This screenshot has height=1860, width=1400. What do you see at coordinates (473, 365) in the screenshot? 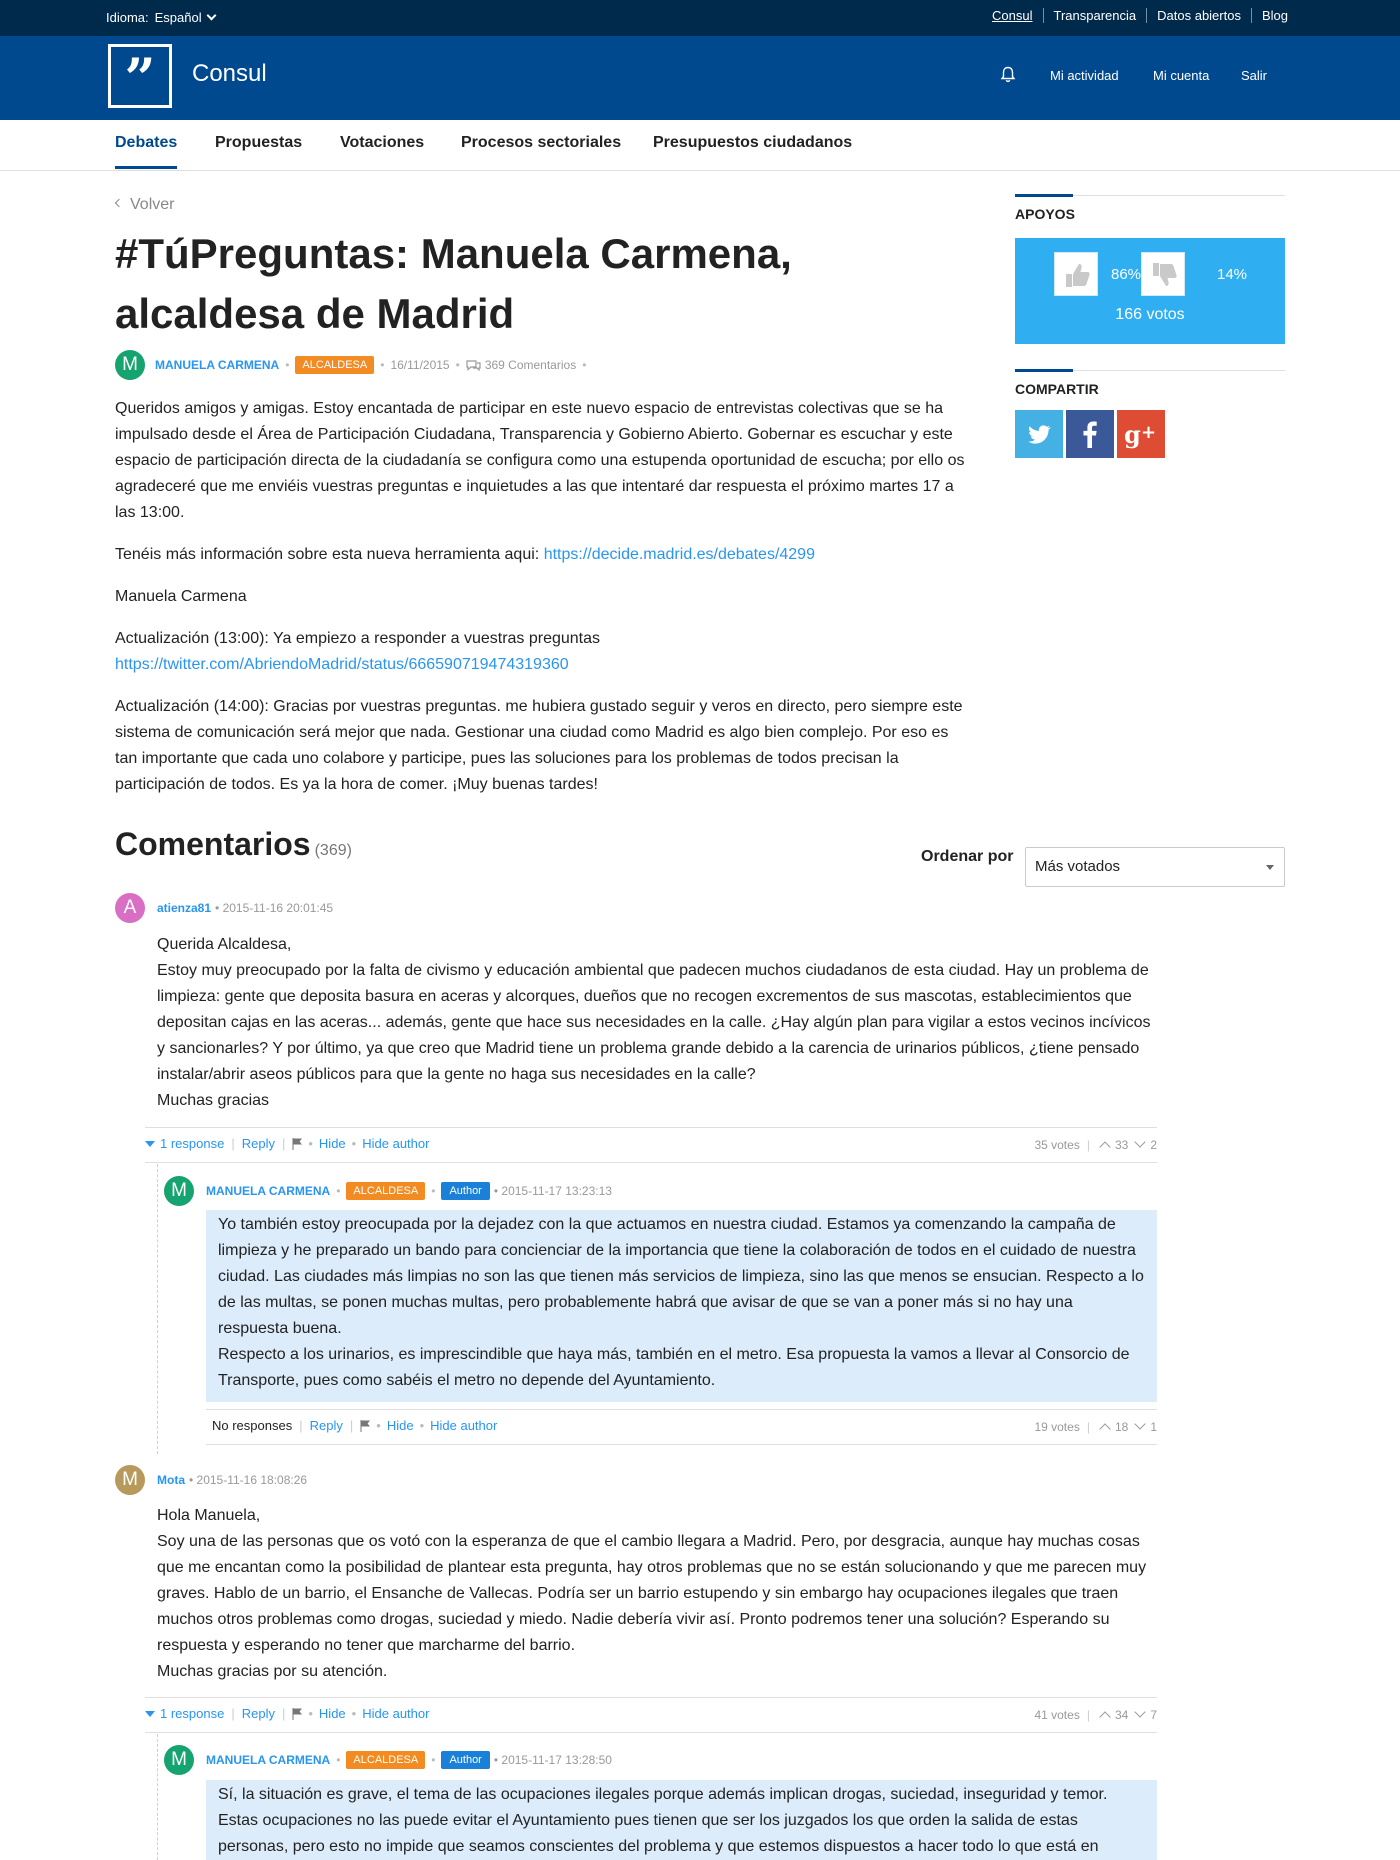
I see `comments-icon` at bounding box center [473, 365].